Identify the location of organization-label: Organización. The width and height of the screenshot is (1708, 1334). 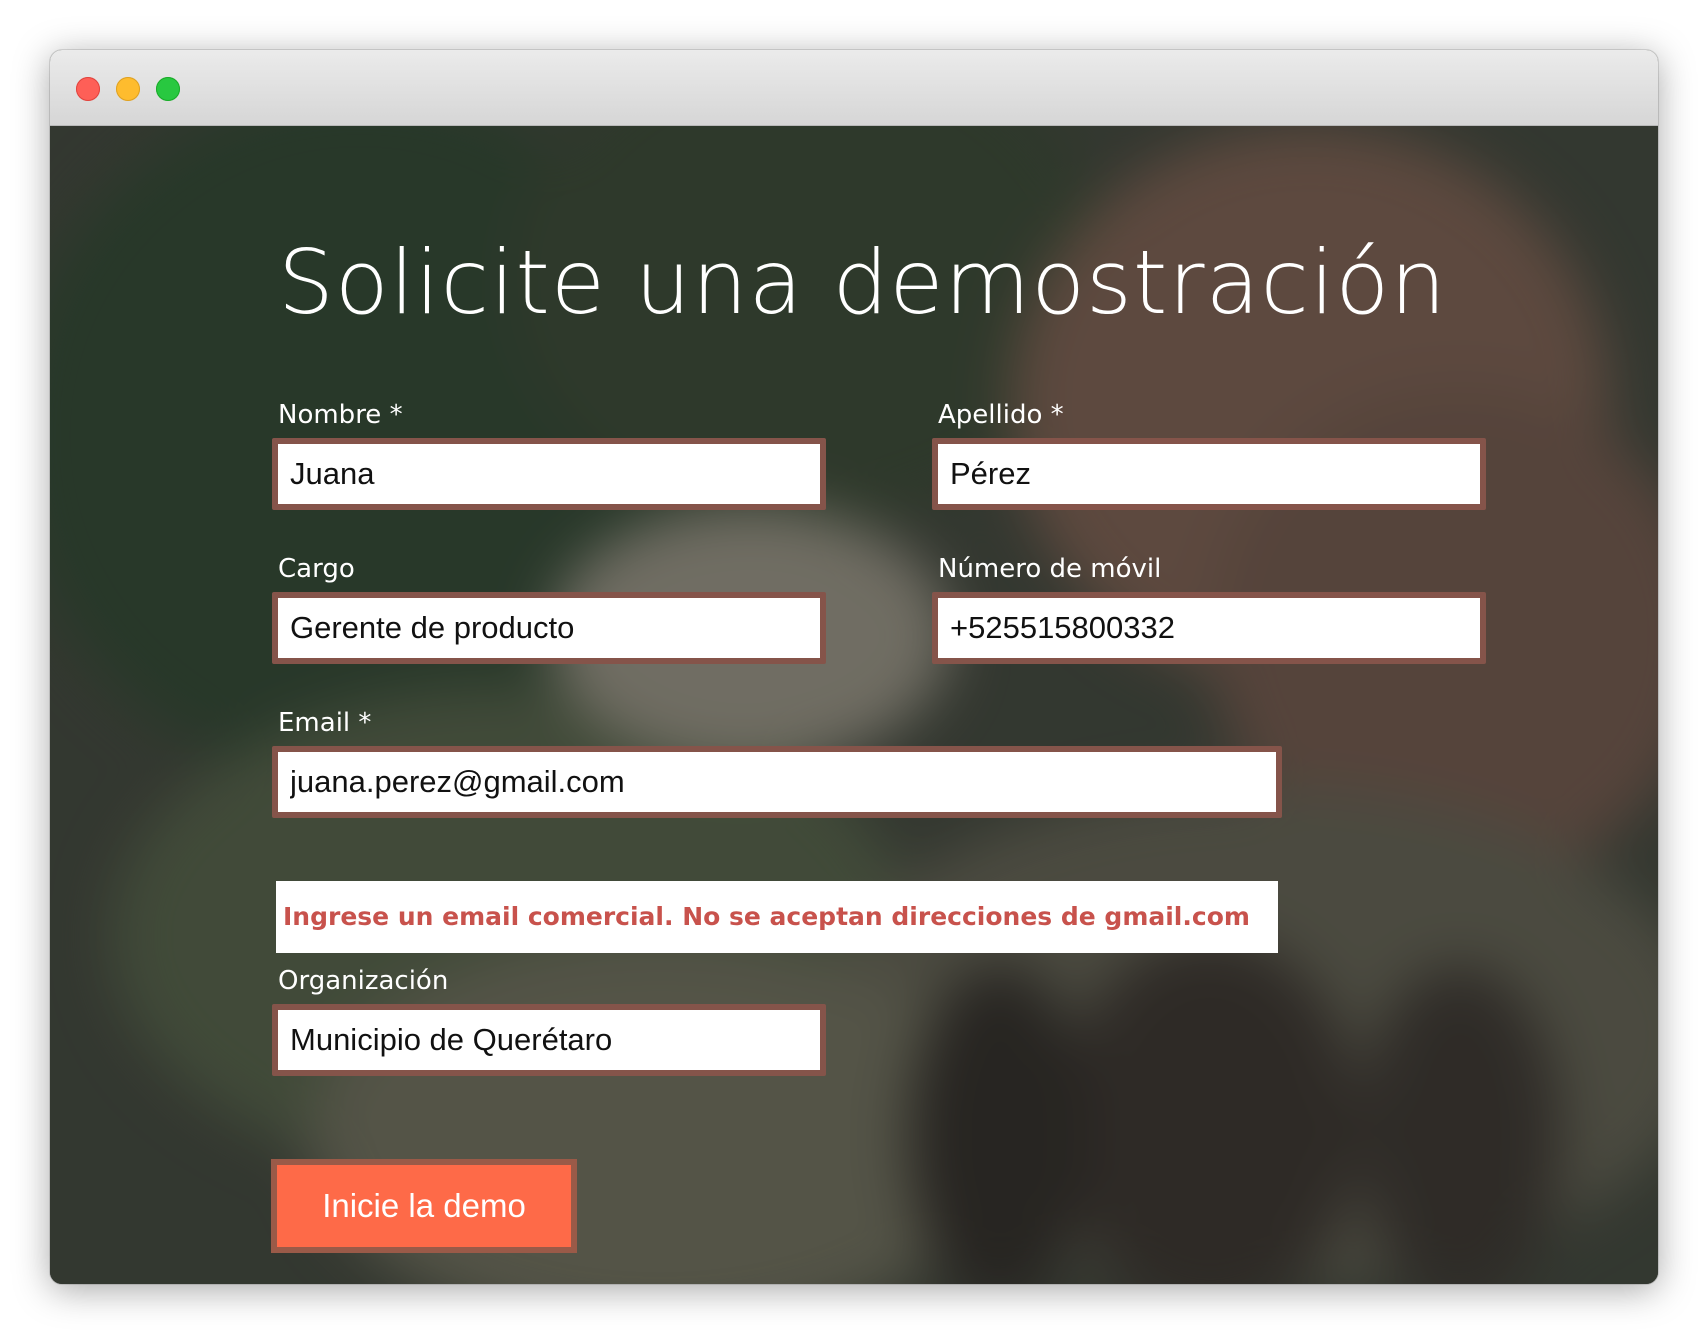
(363, 981).